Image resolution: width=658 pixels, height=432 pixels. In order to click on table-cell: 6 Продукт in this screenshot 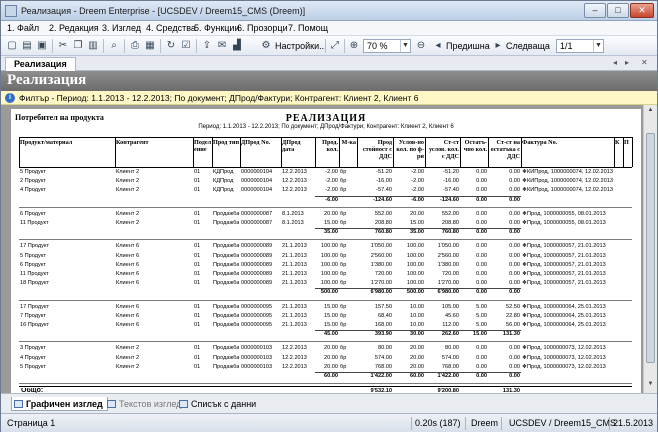, I will do `click(33, 264)`.